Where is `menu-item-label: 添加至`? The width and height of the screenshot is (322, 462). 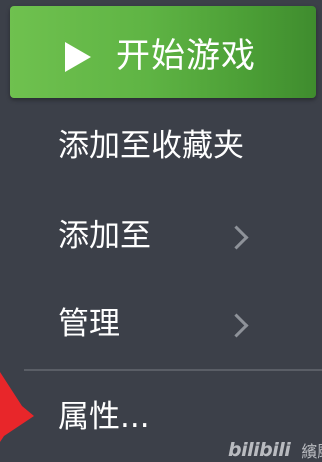 menu-item-label: 添加至 is located at coordinates (104, 236).